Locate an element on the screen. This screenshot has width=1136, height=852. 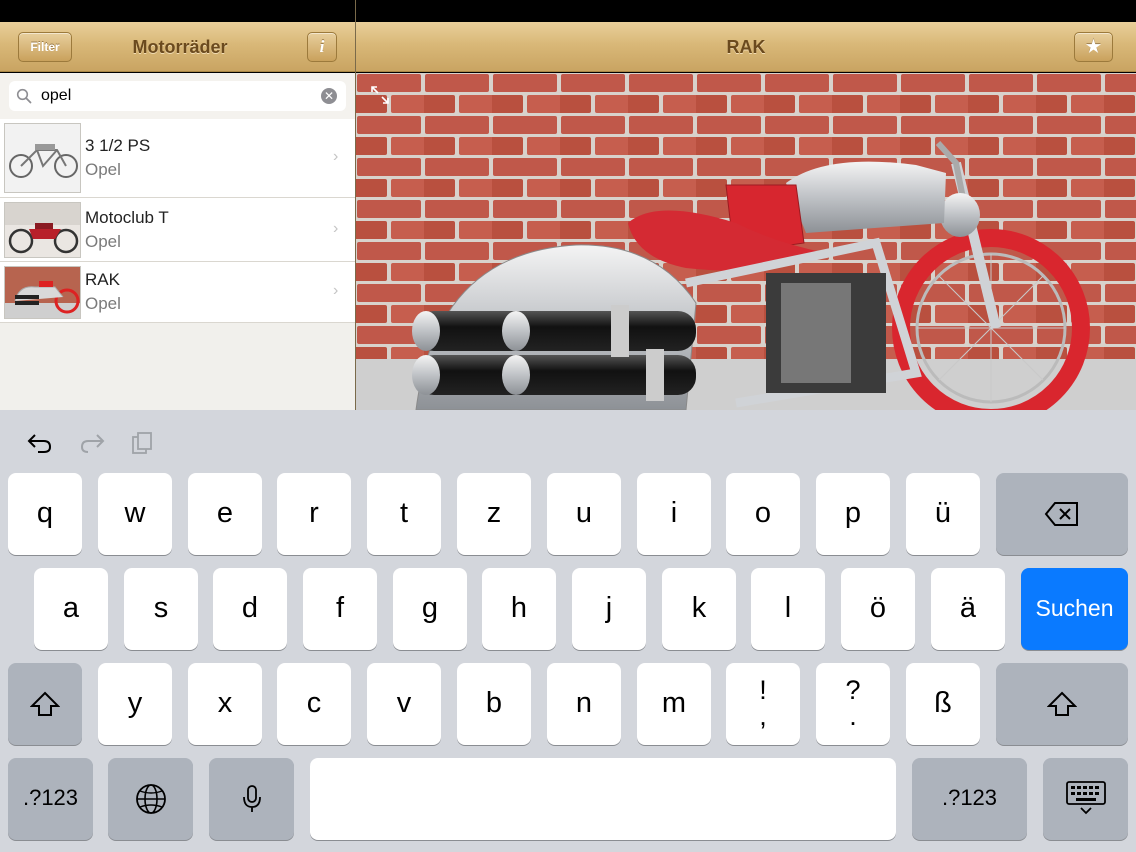
list-title: Motorräder is located at coordinates (180, 47).